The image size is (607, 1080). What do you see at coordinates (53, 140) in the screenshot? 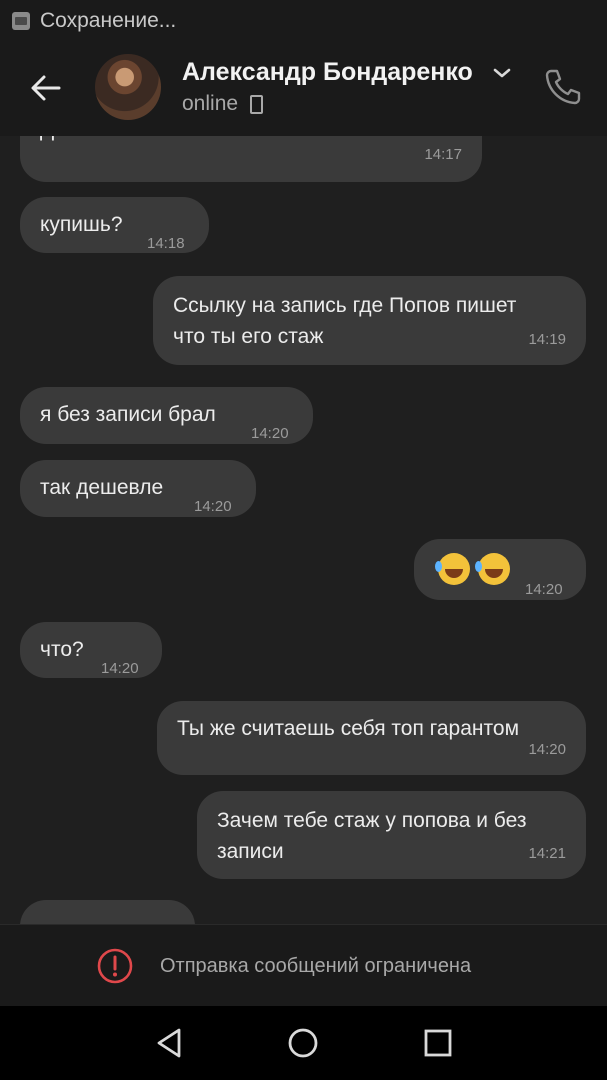
I see `message-text: Да` at bounding box center [53, 140].